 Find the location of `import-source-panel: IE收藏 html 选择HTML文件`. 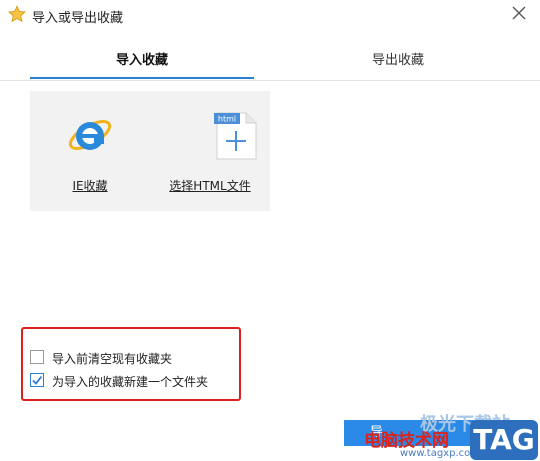

import-source-panel: IE收藏 html 选择HTML文件 is located at coordinates (150, 151).